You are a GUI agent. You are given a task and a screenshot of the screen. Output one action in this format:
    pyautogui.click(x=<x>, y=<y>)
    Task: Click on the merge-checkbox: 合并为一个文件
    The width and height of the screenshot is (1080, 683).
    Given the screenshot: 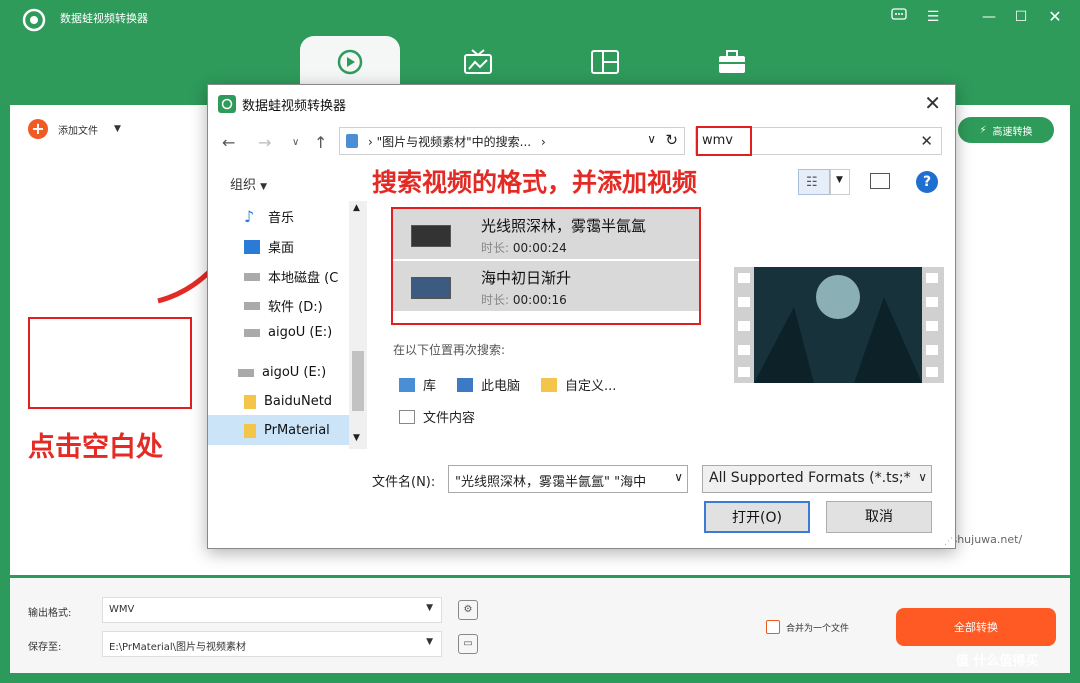 What is the action you would take?
    pyautogui.click(x=807, y=627)
    